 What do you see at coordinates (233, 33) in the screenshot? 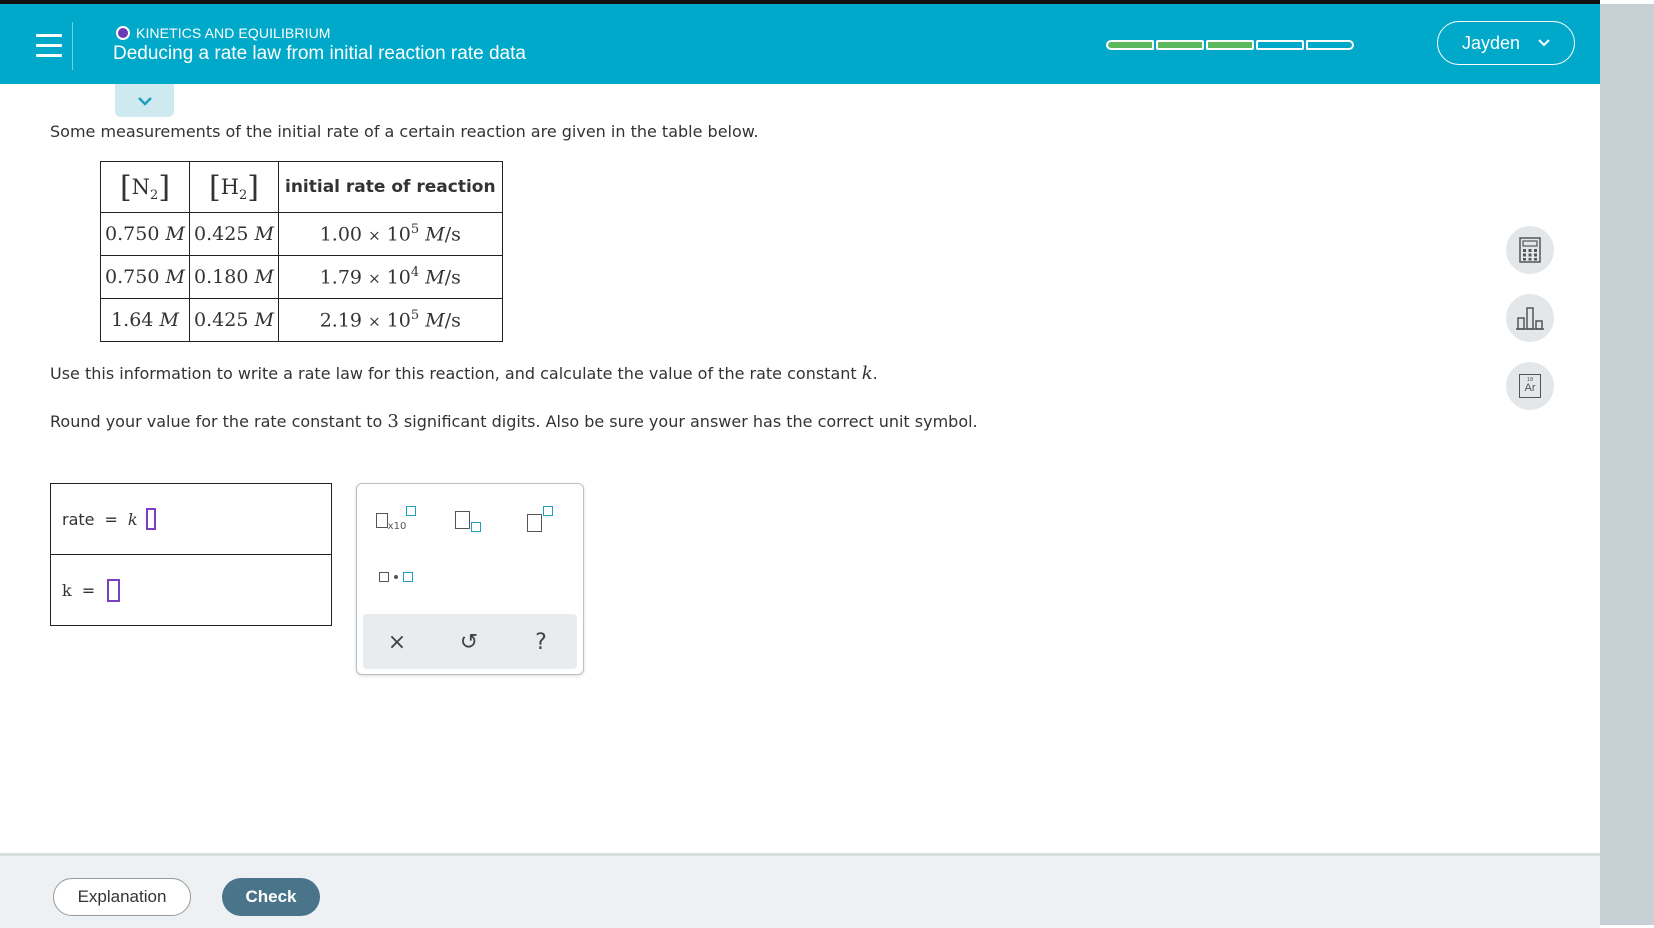
I see `topic-text: KINETICS AND EQUILIBRIUM` at bounding box center [233, 33].